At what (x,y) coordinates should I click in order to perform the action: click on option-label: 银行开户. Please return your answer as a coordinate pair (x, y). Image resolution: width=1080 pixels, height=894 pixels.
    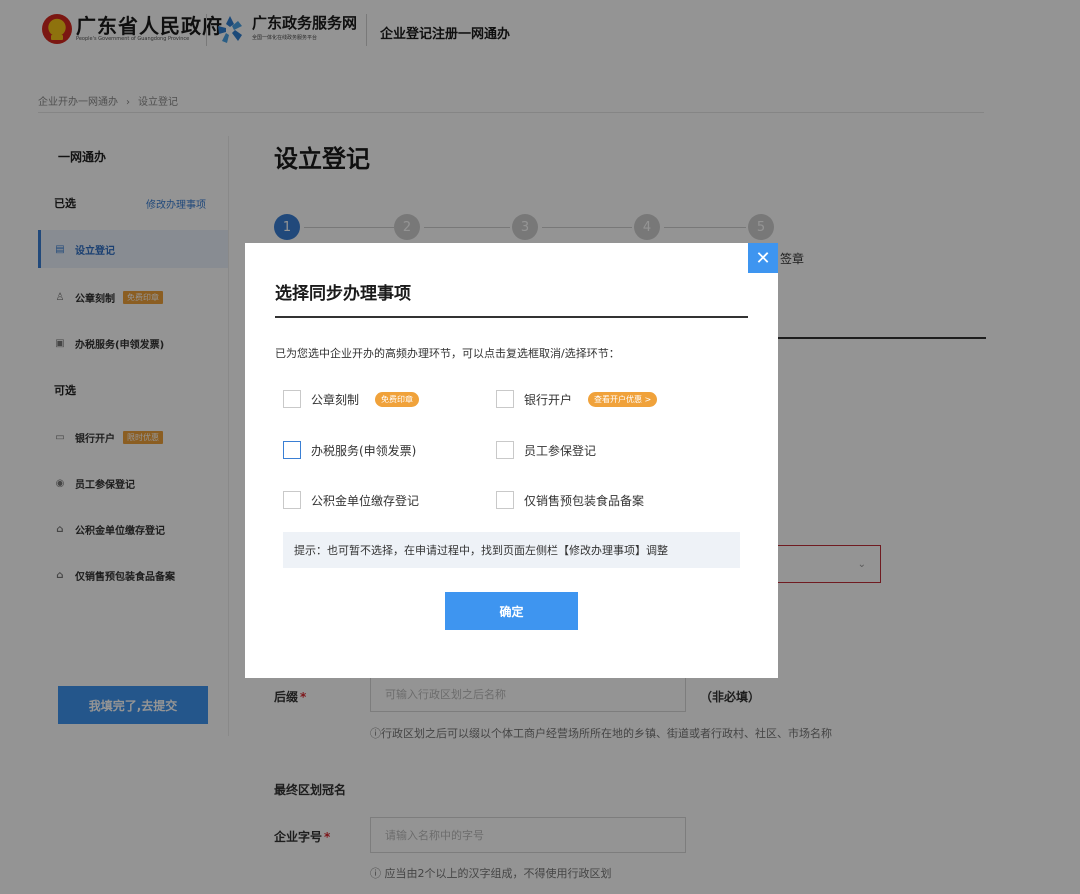
    Looking at the image, I should click on (548, 399).